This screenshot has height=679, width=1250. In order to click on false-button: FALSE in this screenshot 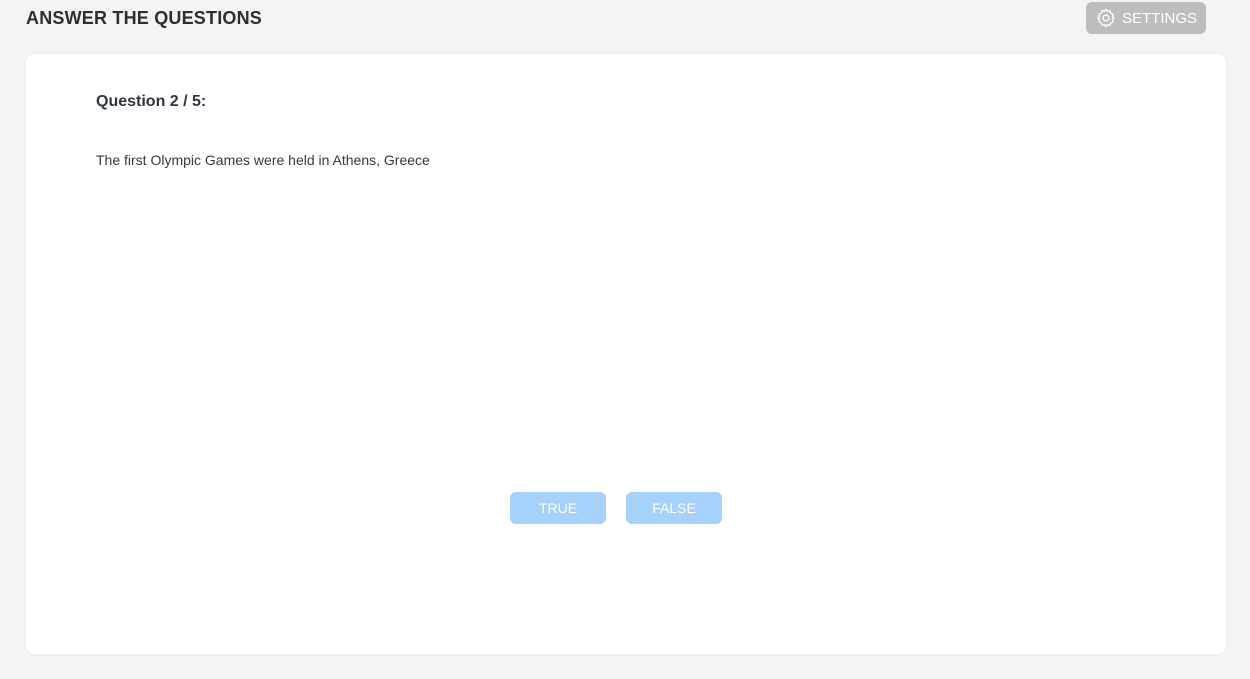, I will do `click(674, 508)`.